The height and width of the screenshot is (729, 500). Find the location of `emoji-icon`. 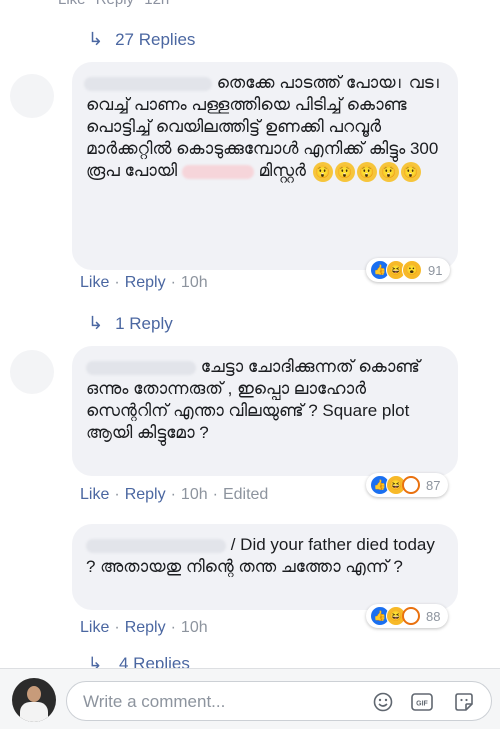

emoji-icon is located at coordinates (383, 702).